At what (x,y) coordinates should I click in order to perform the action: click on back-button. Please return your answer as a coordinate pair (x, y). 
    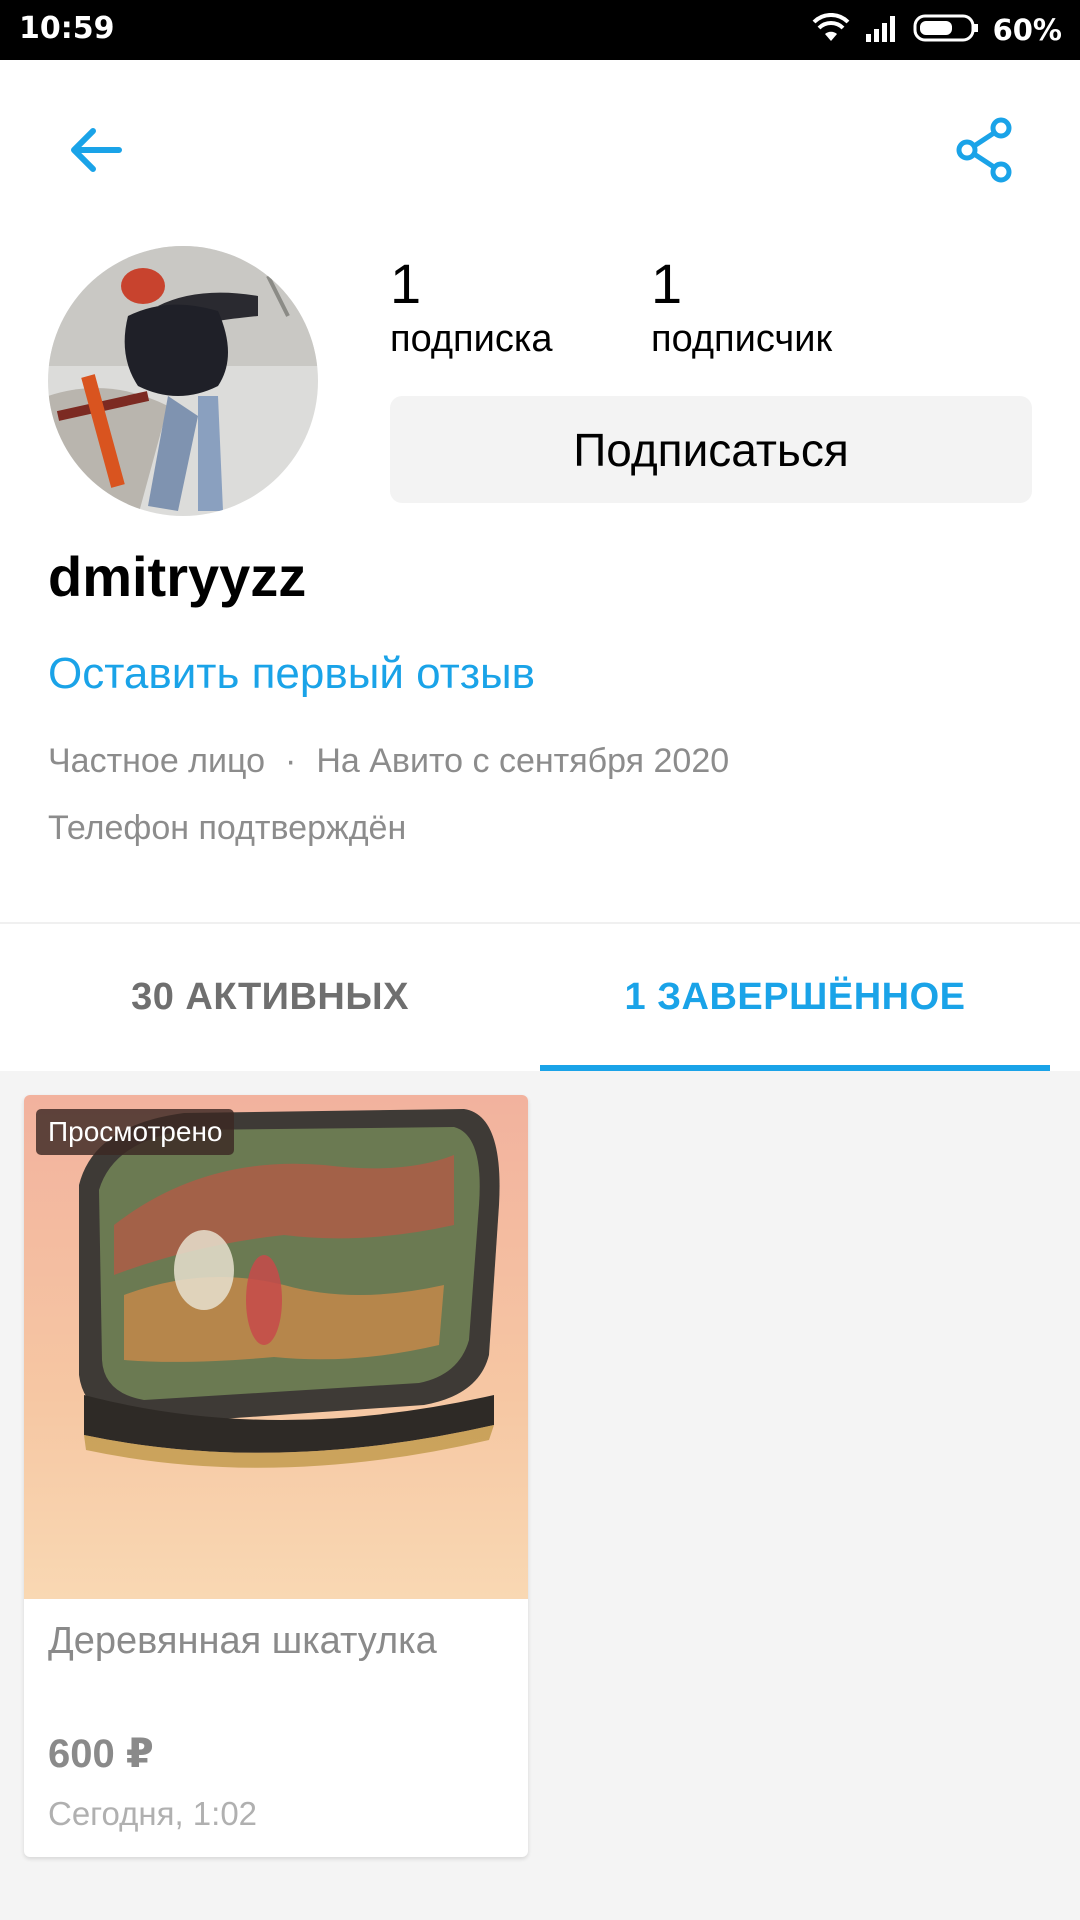
    Looking at the image, I should click on (95, 150).